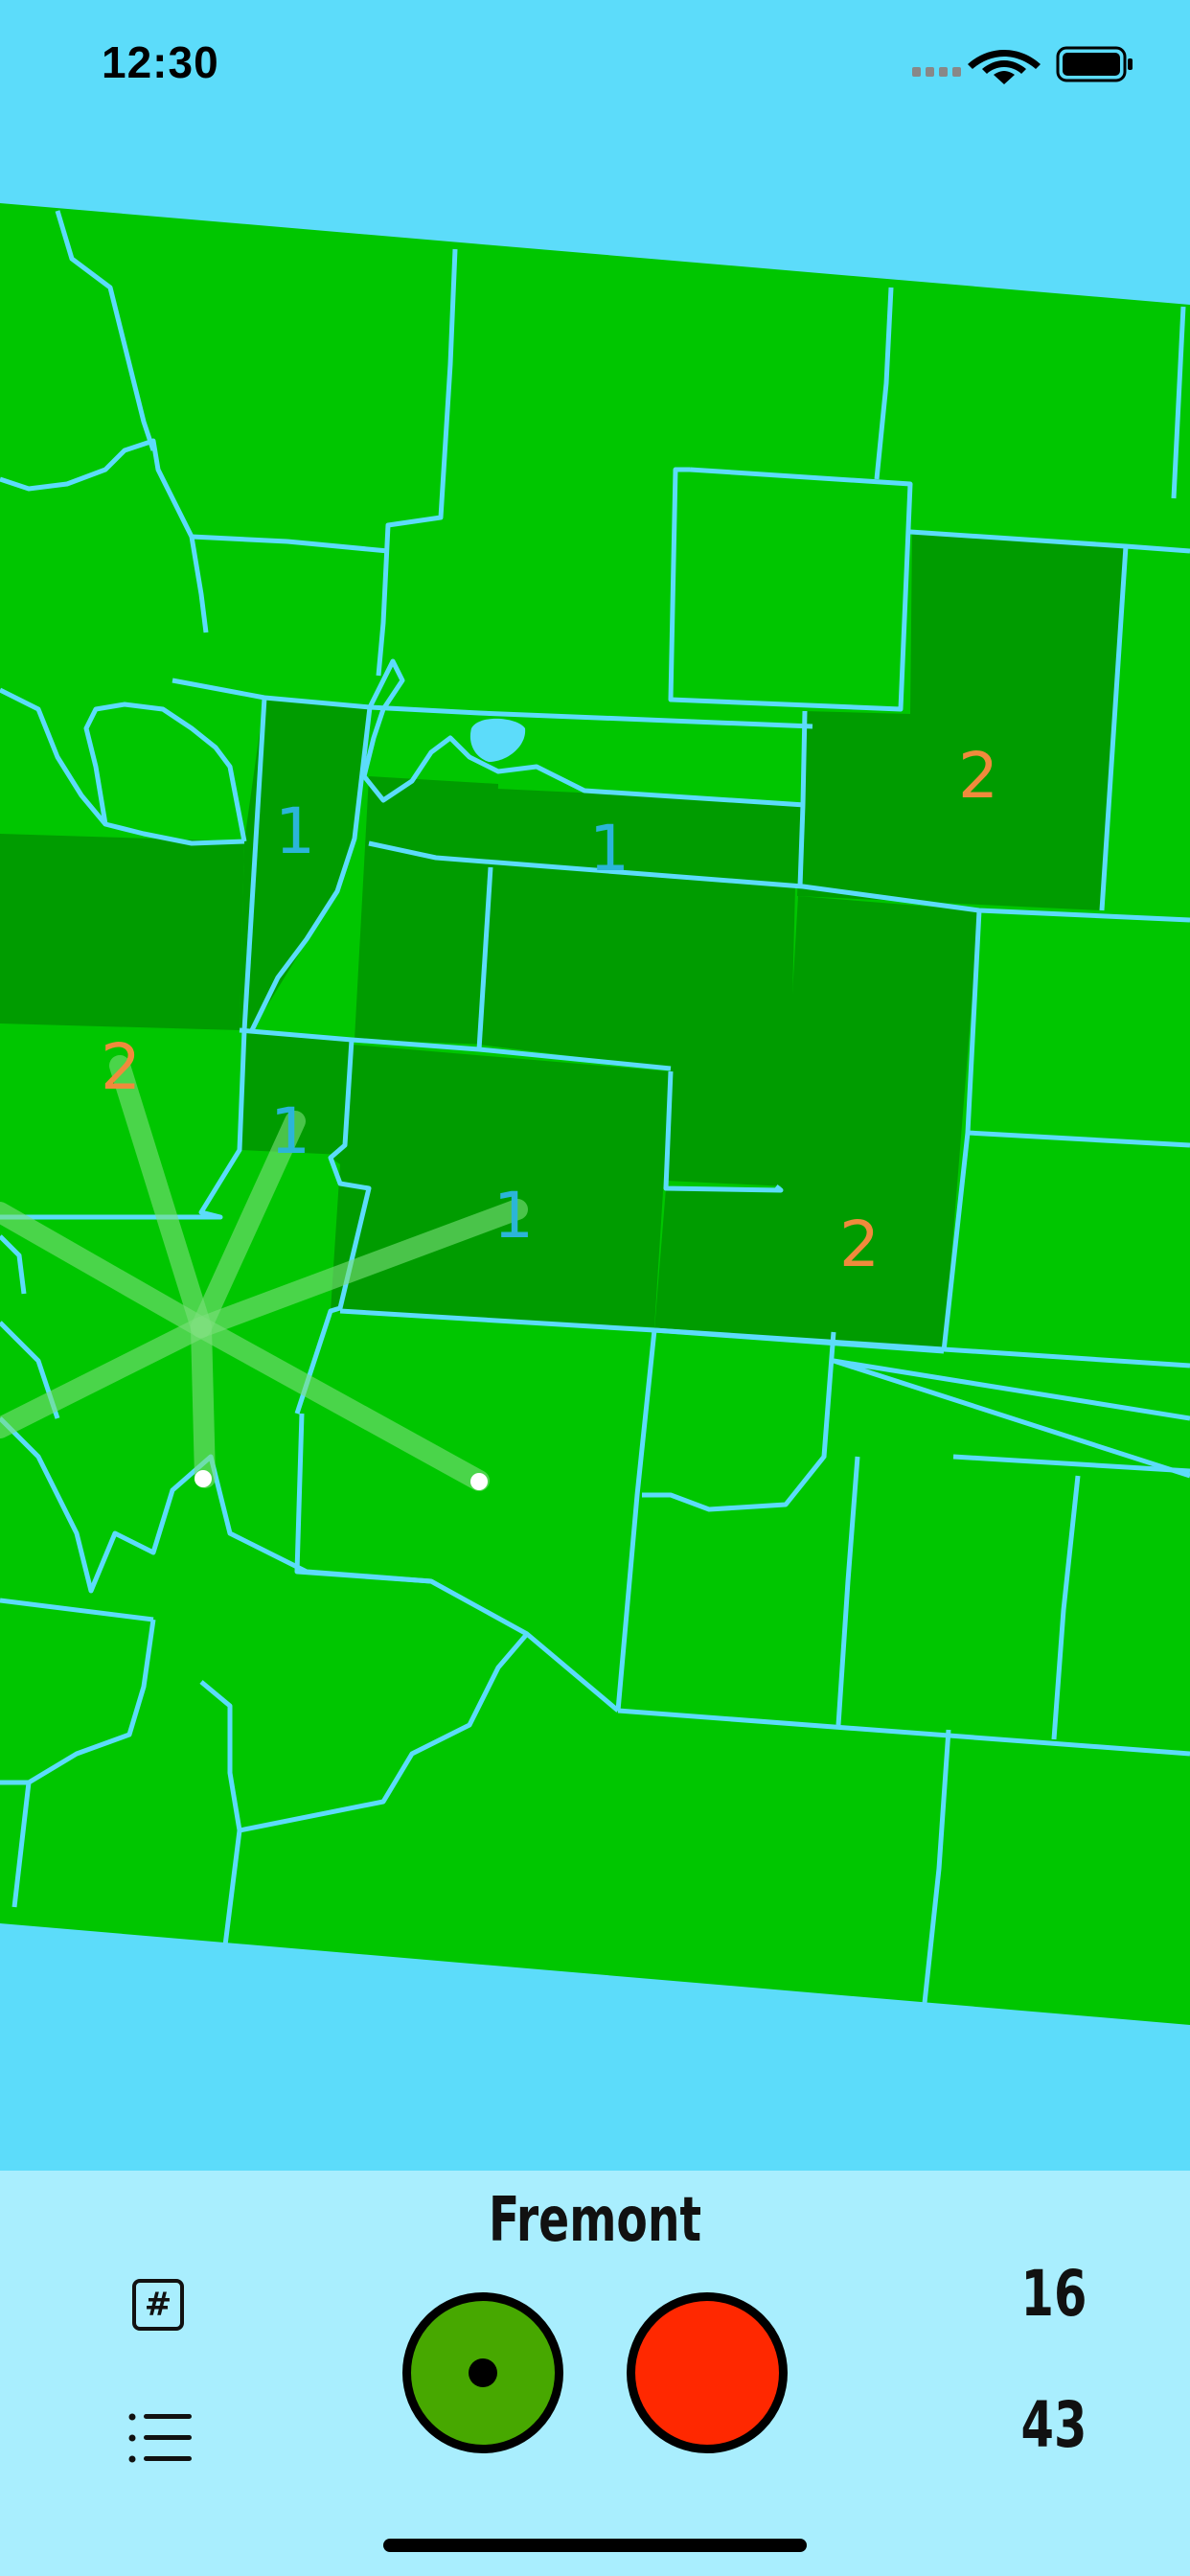 The height and width of the screenshot is (2576, 1190). I want to click on list-icon, so click(160, 2438).